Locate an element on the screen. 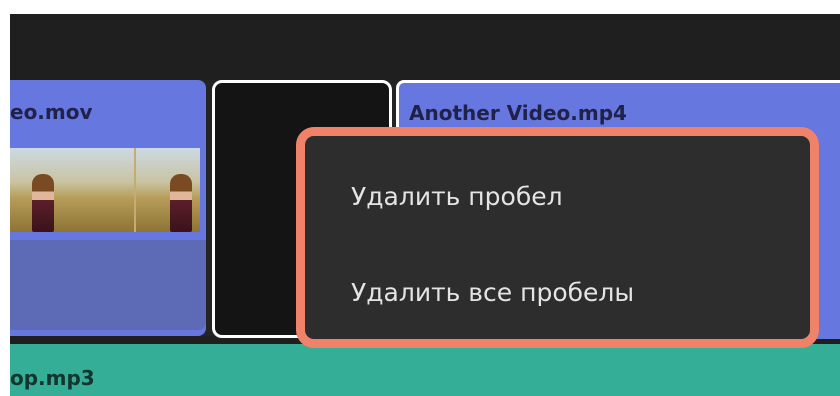 This screenshot has width=840, height=396. clip-thumbnails is located at coordinates (105, 190).